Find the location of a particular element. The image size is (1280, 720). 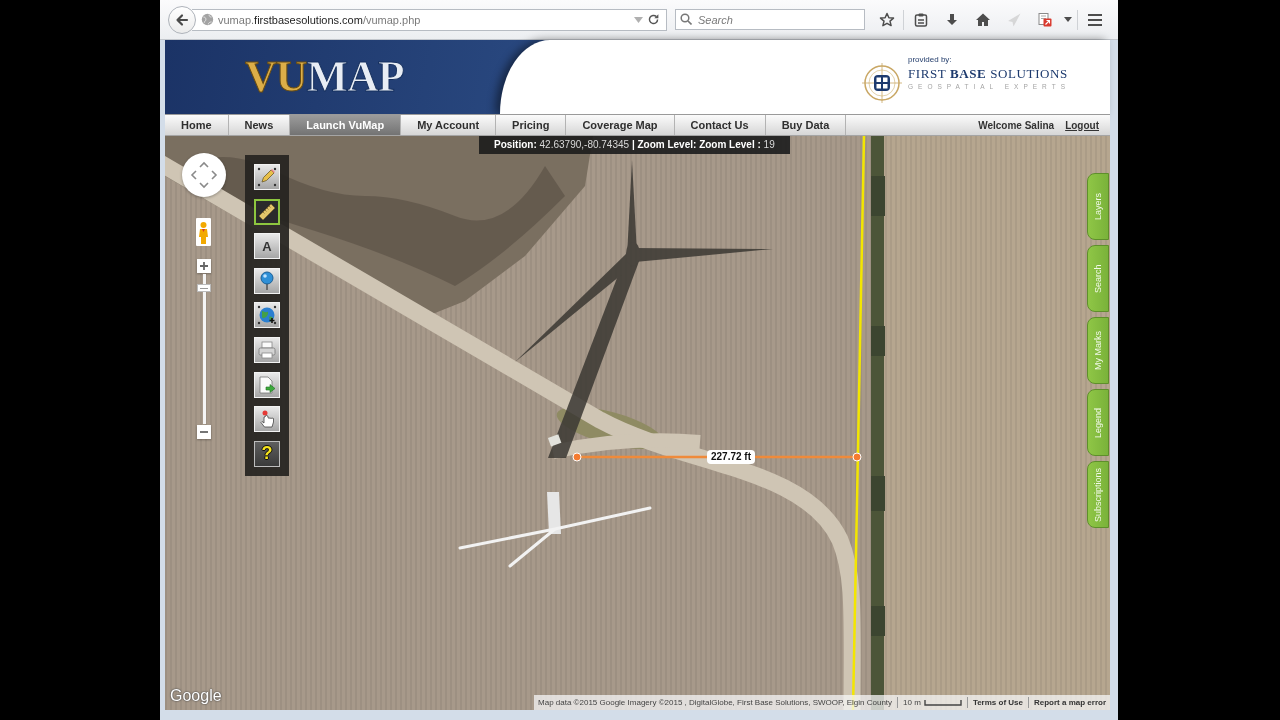

distance-label: 227.72 ft is located at coordinates (731, 457).